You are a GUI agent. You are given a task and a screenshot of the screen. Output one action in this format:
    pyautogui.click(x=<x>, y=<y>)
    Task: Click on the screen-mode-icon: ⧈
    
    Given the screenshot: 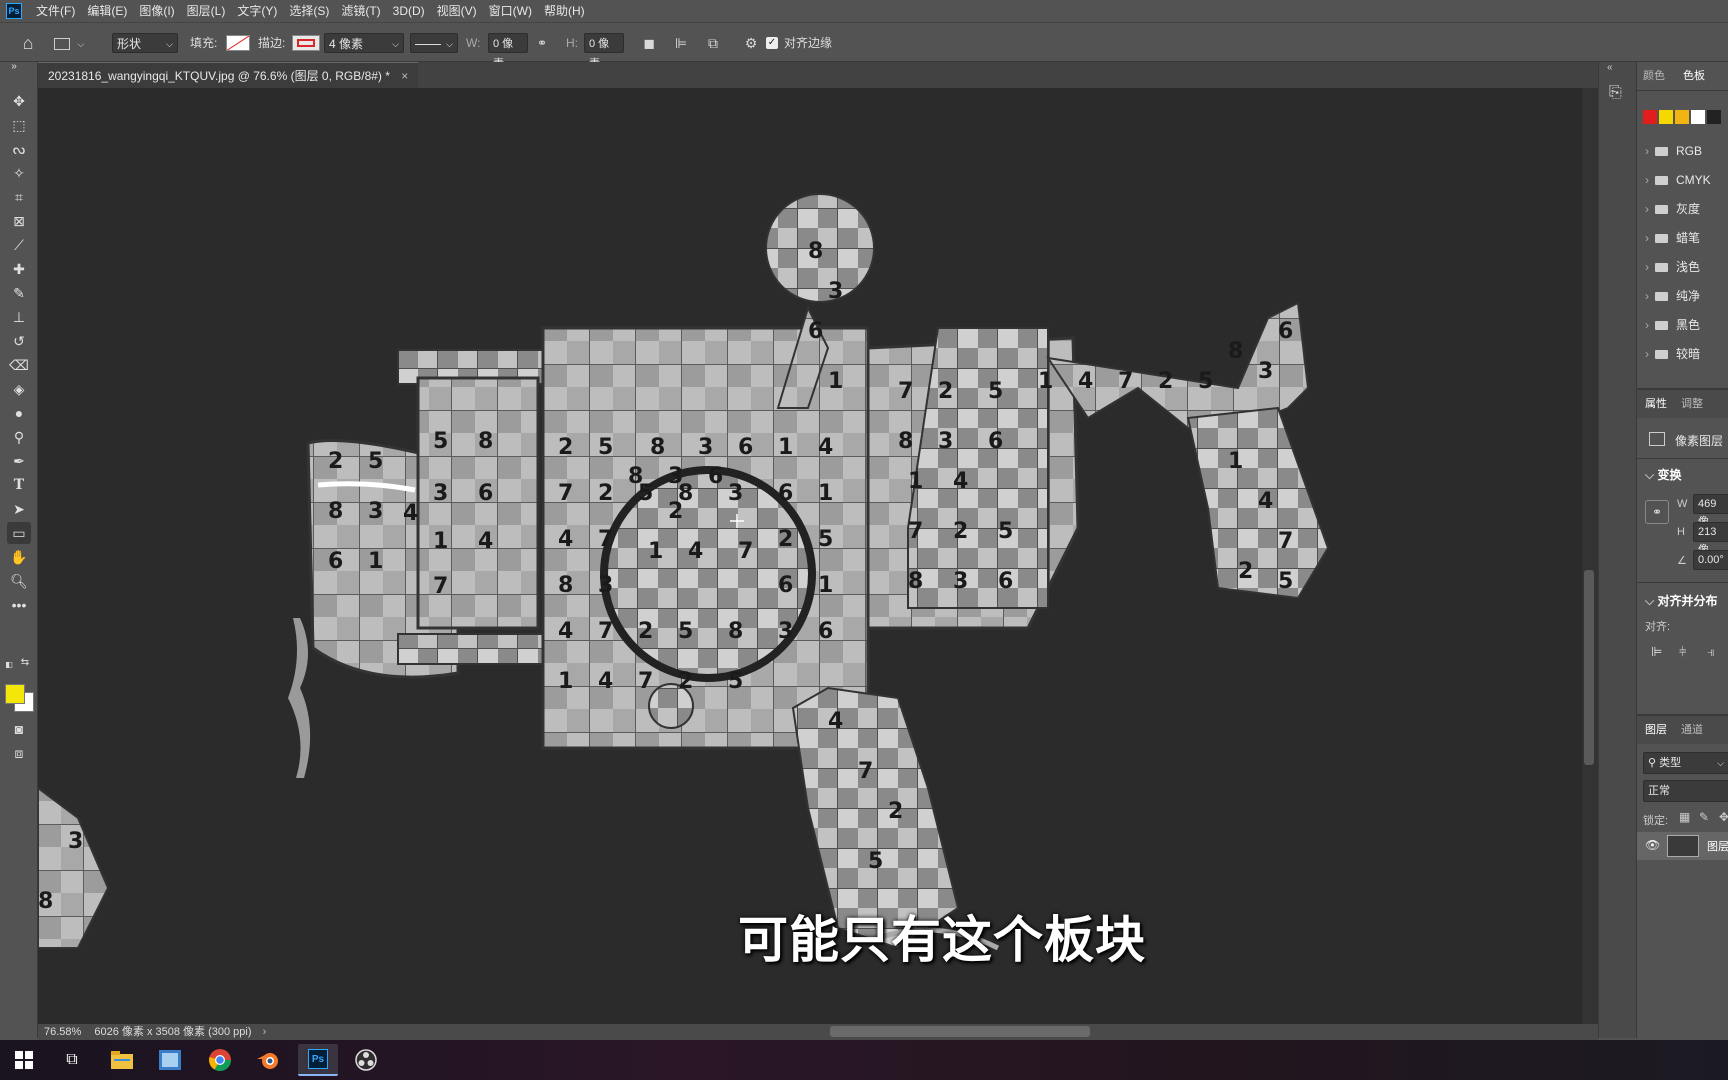 What is the action you would take?
    pyautogui.click(x=19, y=753)
    